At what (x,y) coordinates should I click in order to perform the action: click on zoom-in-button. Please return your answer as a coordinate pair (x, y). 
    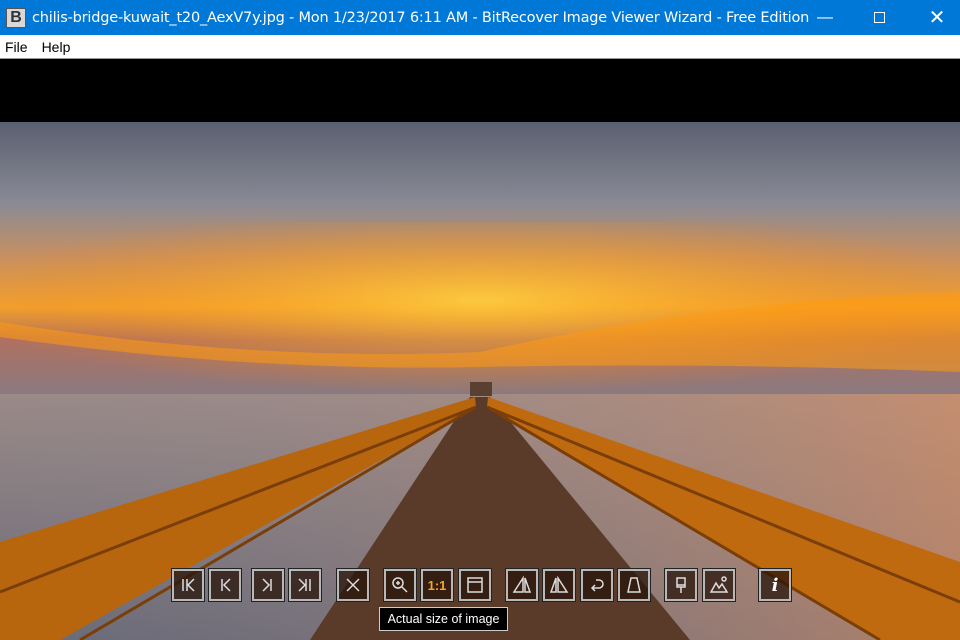
    Looking at the image, I should click on (400, 585).